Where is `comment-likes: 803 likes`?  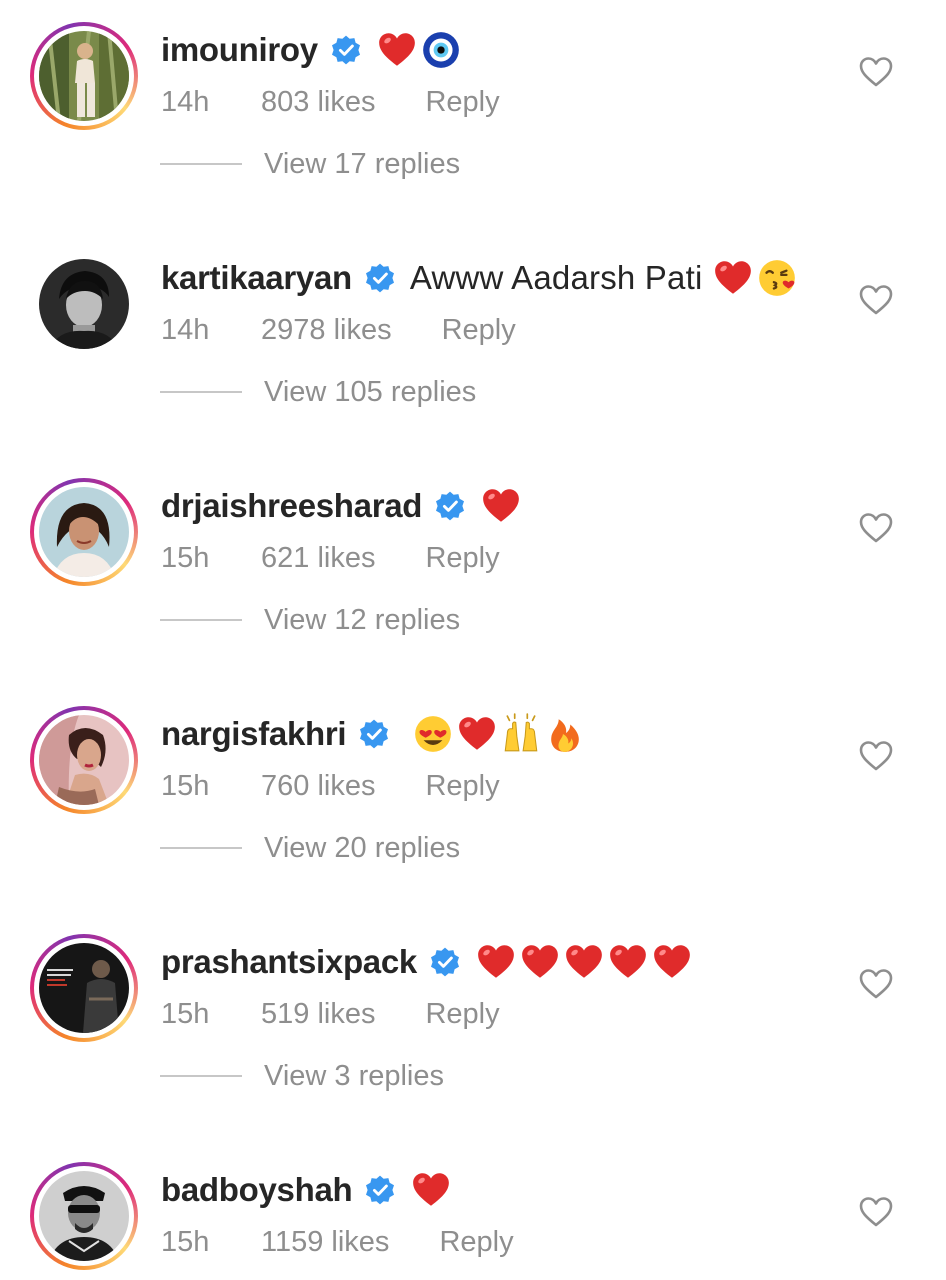 comment-likes: 803 likes is located at coordinates (318, 102).